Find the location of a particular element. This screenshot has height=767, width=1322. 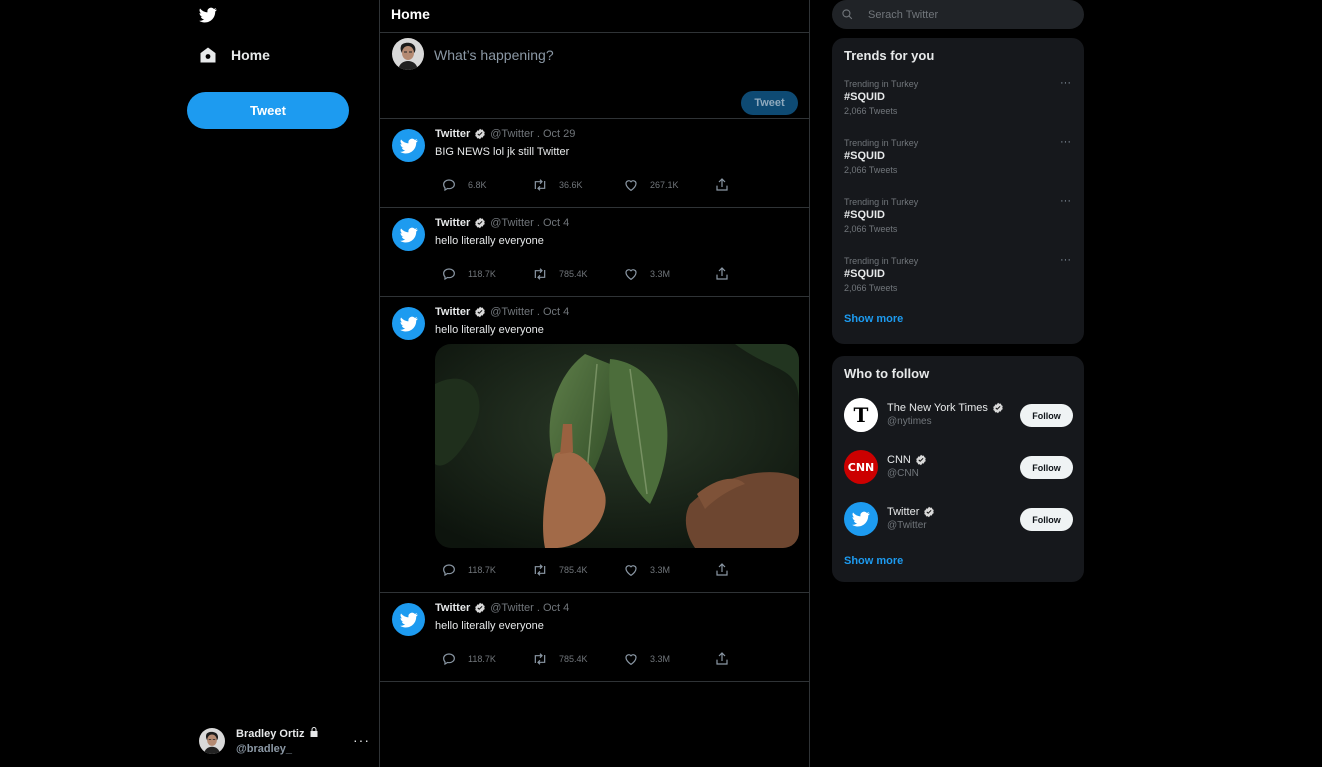

retweet-count: 785.4K is located at coordinates (573, 274).